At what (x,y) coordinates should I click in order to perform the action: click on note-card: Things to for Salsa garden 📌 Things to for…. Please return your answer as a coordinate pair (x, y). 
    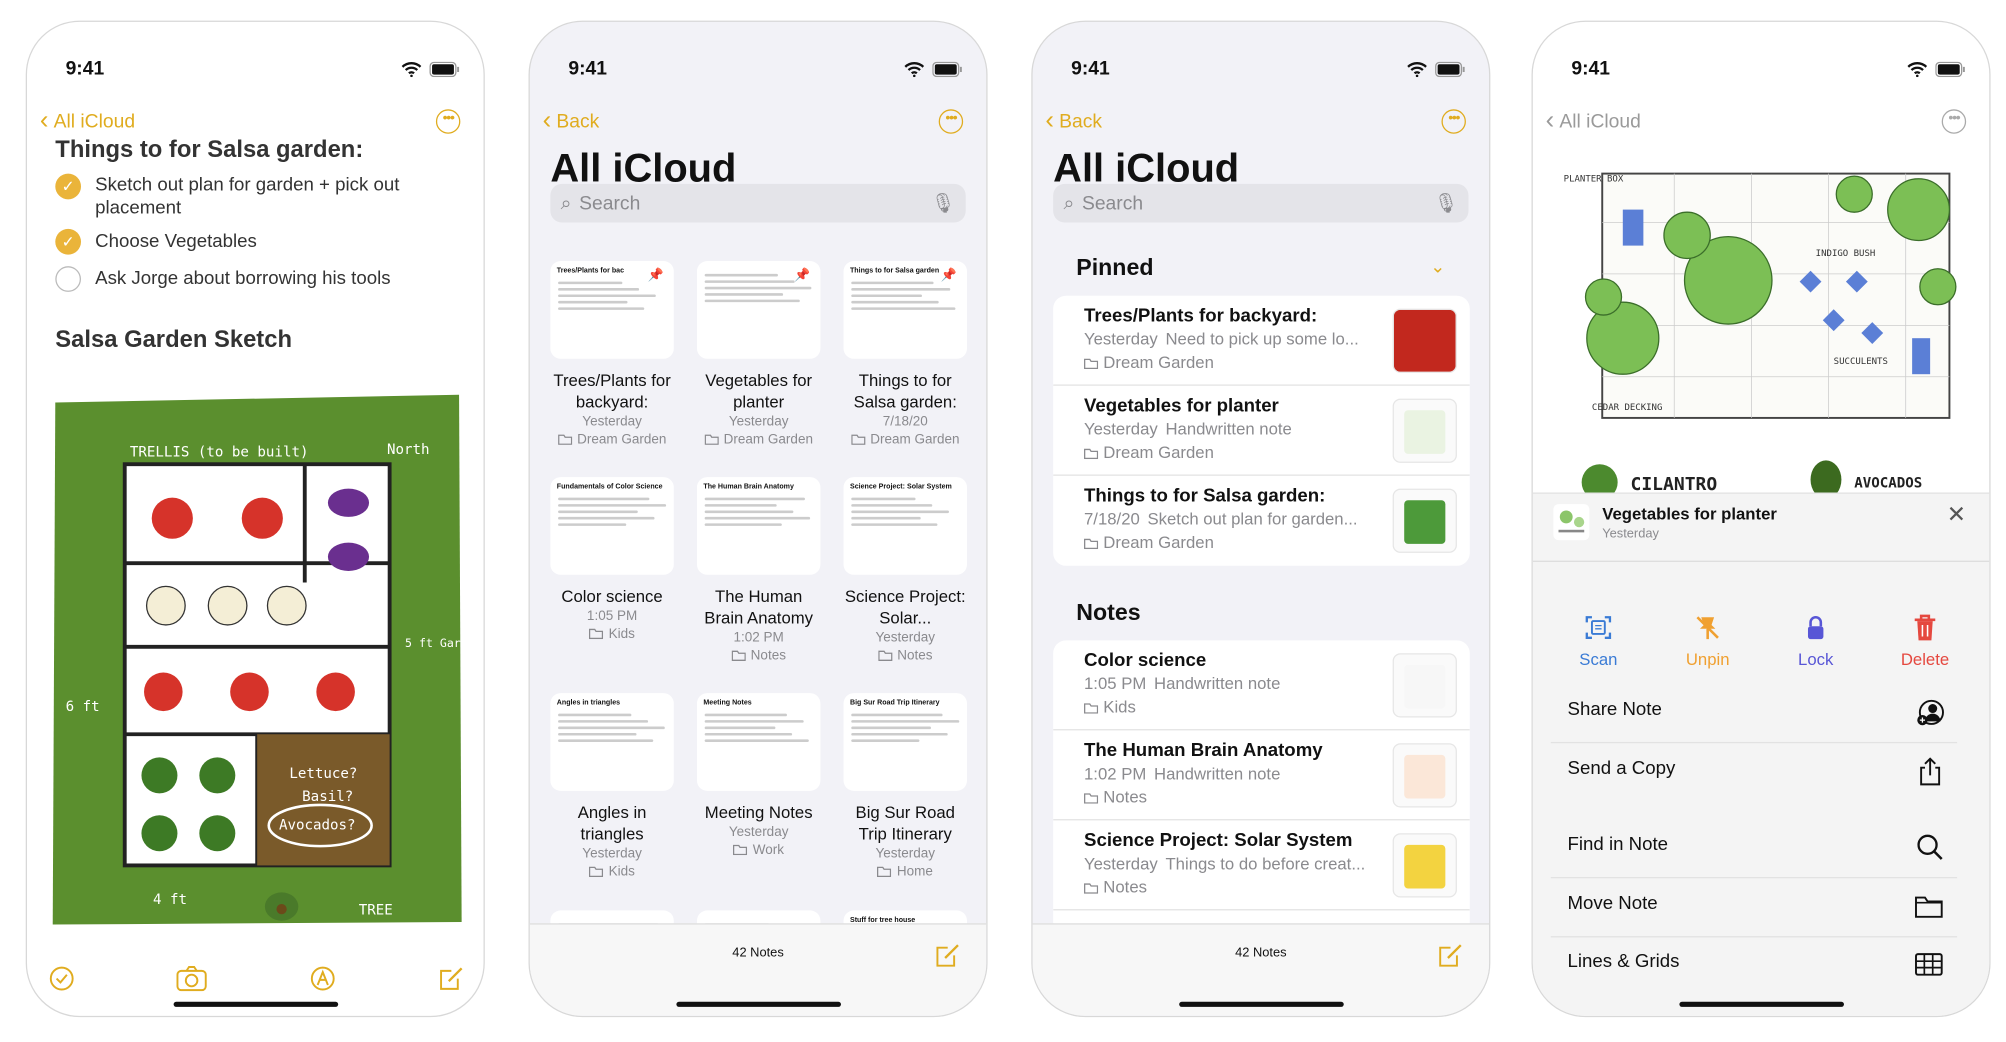
    Looking at the image, I should click on (905, 355).